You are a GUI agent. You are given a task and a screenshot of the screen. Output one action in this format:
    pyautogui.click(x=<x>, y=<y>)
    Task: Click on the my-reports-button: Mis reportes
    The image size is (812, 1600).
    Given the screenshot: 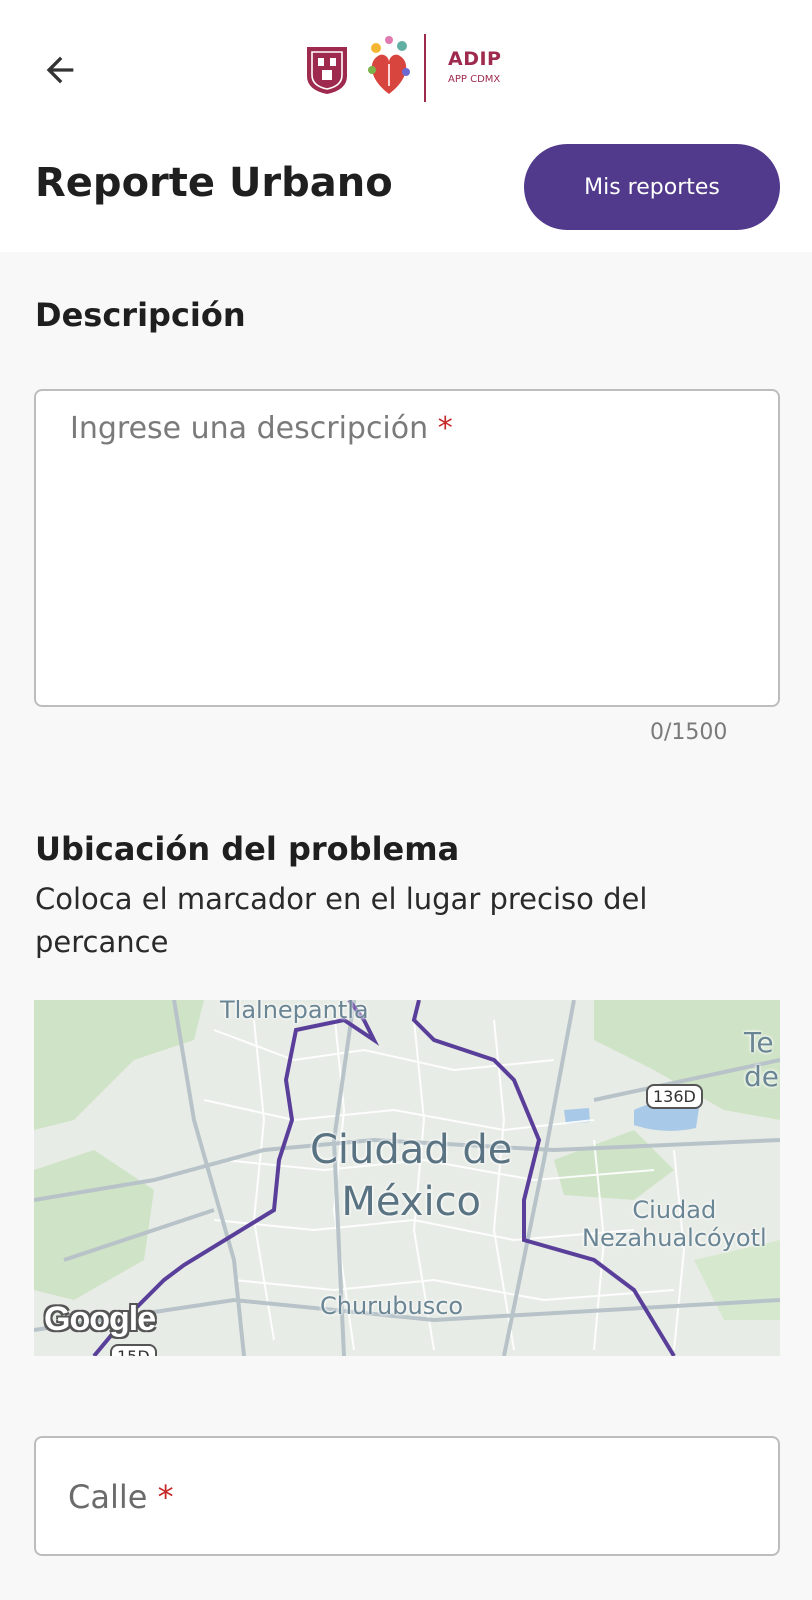 What is the action you would take?
    pyautogui.click(x=652, y=187)
    